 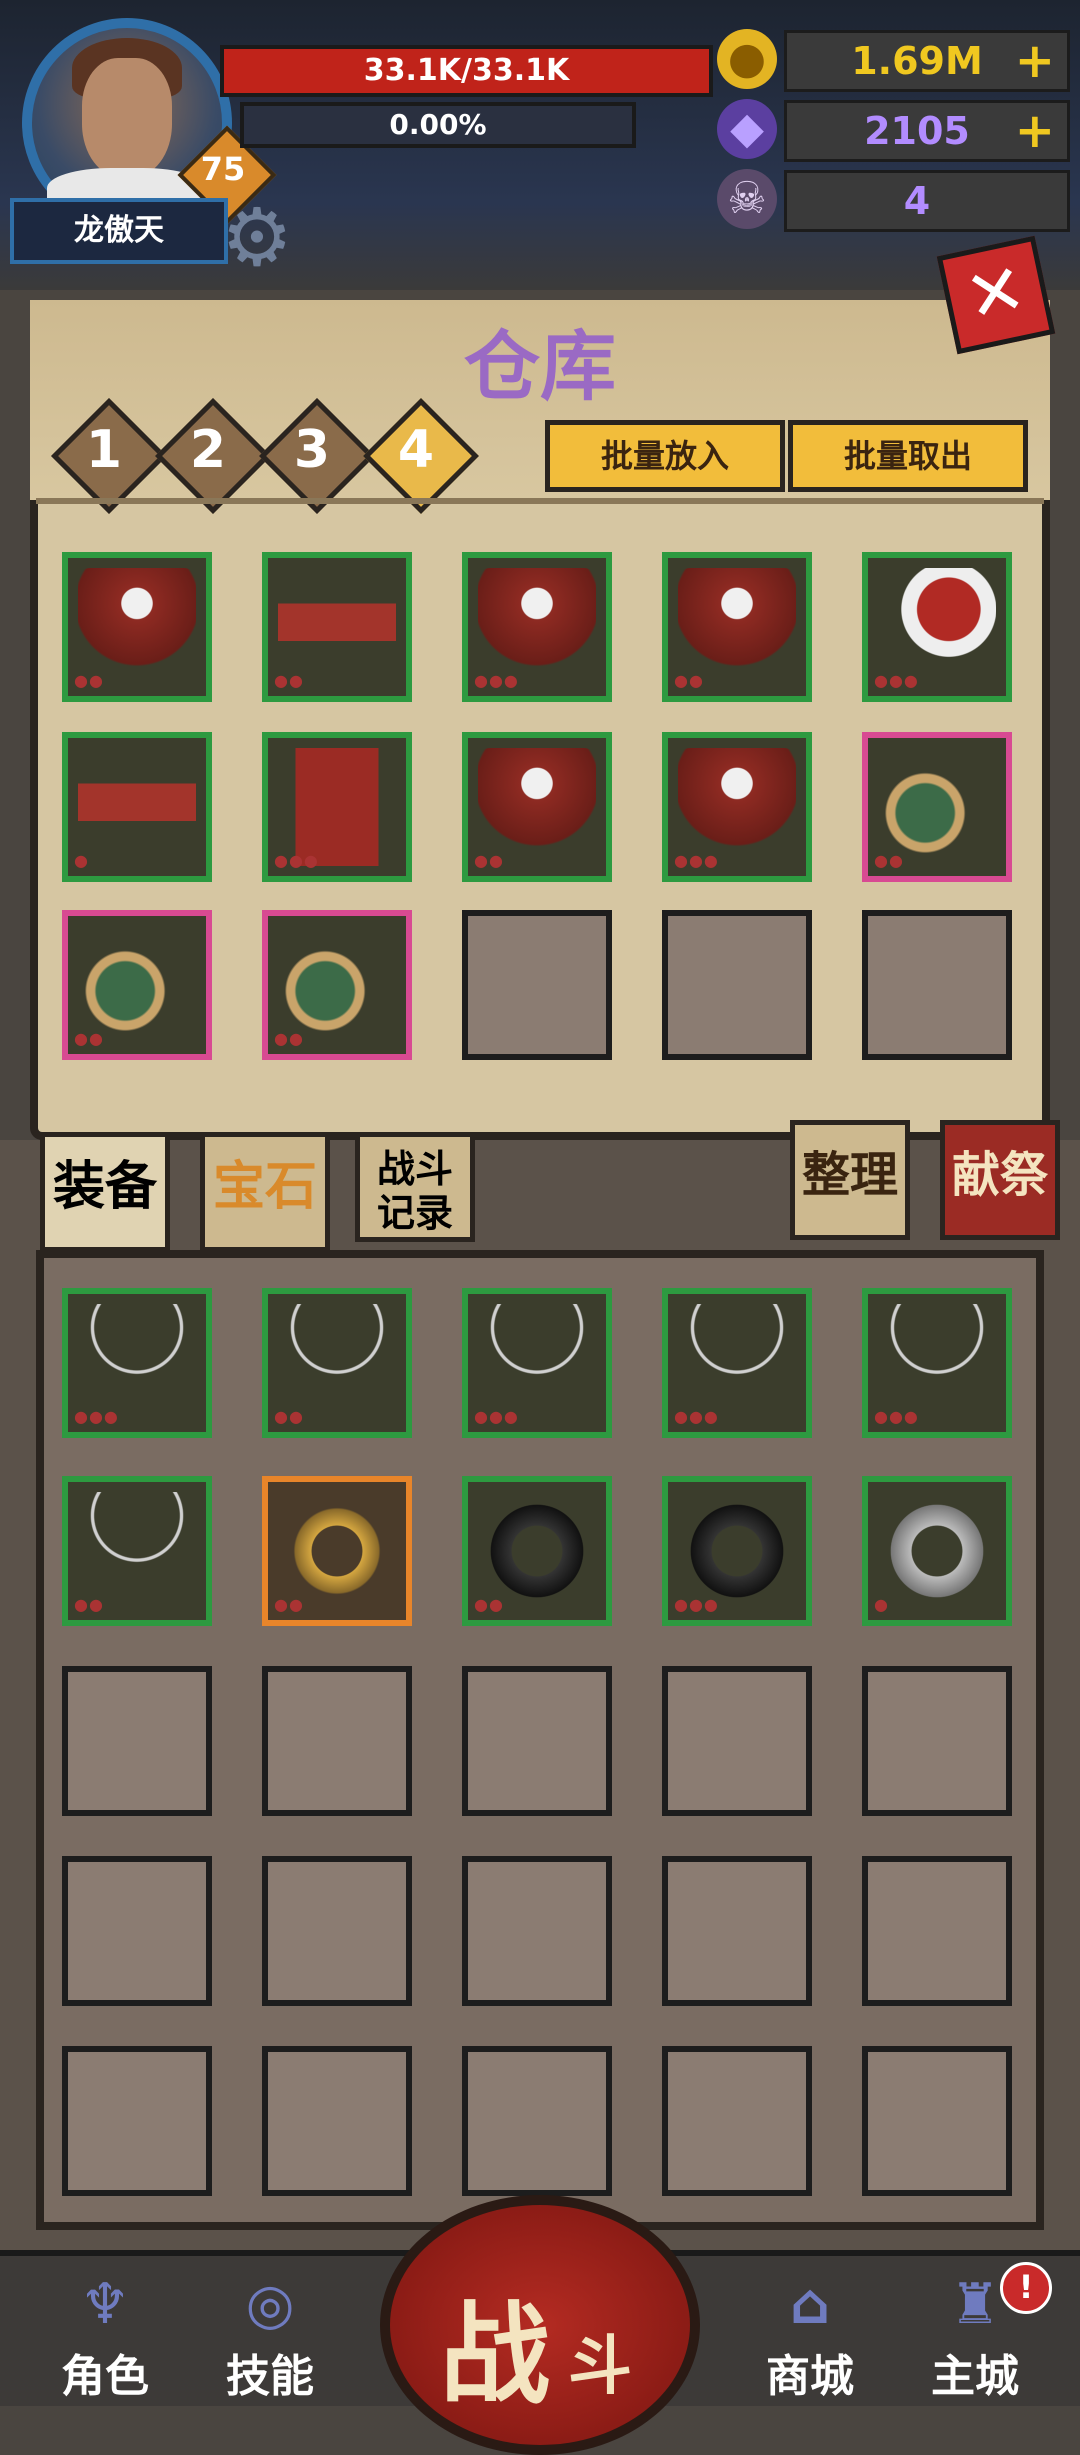 What do you see at coordinates (119, 231) in the screenshot?
I see `player-name: 龙傲天` at bounding box center [119, 231].